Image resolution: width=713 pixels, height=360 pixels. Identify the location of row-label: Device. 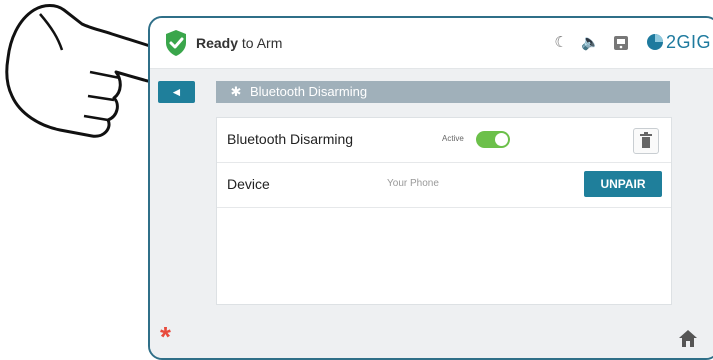
(248, 184).